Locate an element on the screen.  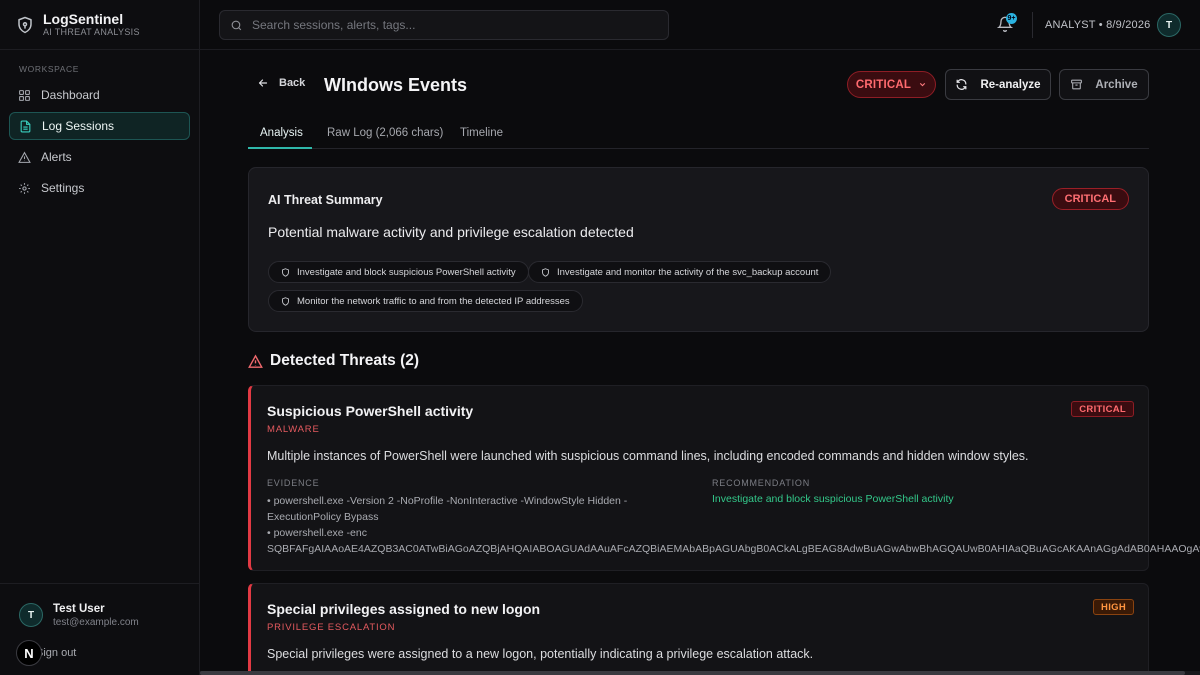
recommendation-label: RECOMMENDATION is located at coordinates (761, 483).